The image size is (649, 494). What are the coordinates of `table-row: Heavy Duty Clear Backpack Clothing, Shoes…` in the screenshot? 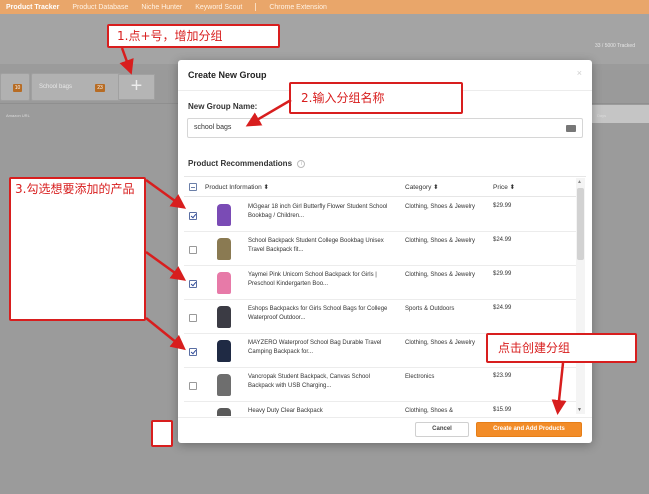 It's located at (380, 409).